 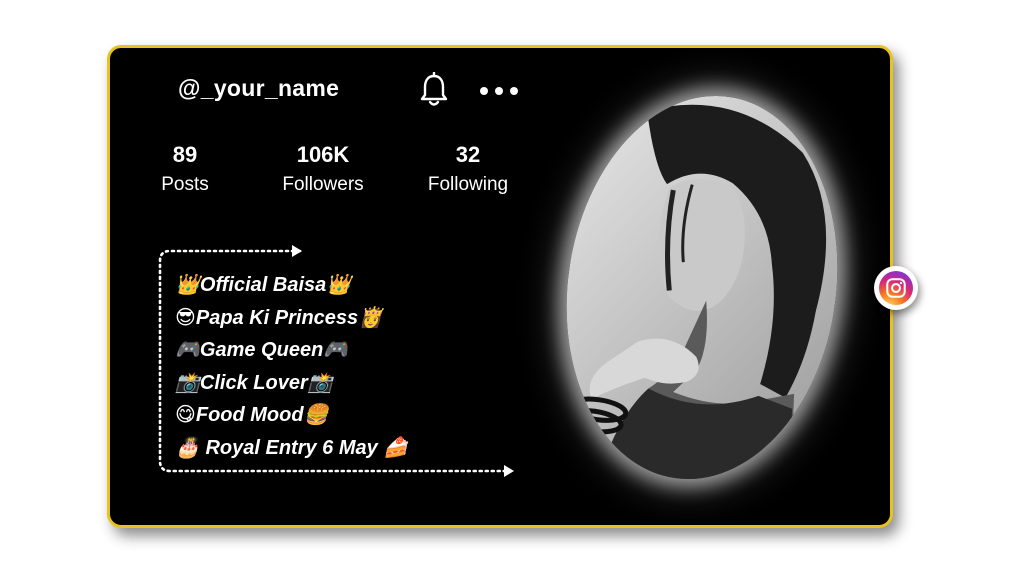 What do you see at coordinates (262, 350) in the screenshot?
I see `bio-line: 🎮Game Queen🎮` at bounding box center [262, 350].